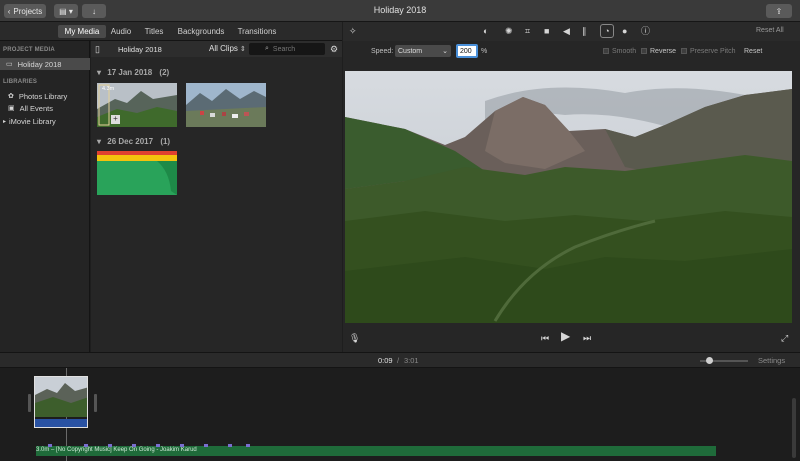 This screenshot has height=461, width=800. What do you see at coordinates (29, 403) in the screenshot?
I see `clip-trim-handle-left` at bounding box center [29, 403].